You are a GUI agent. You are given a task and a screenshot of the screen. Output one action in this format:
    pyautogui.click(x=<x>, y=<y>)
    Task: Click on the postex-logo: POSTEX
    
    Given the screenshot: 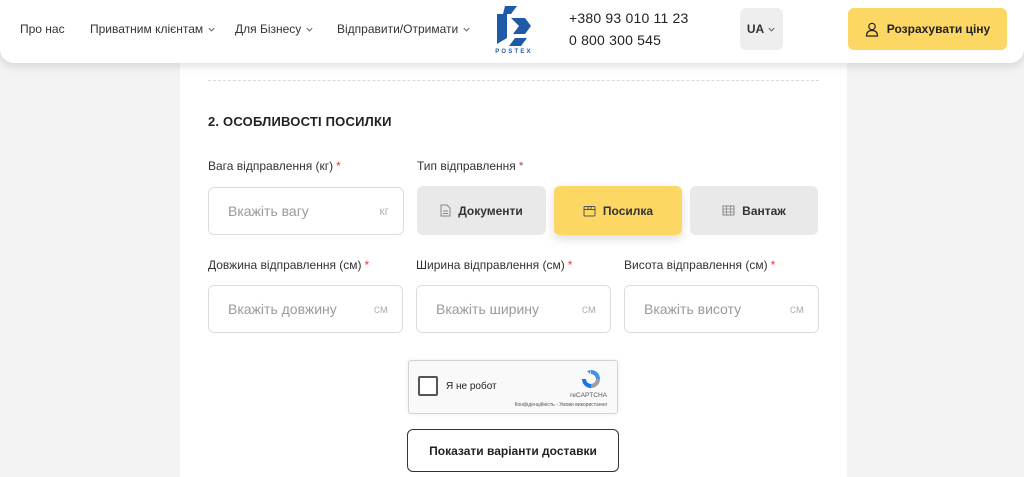 What is the action you would take?
    pyautogui.click(x=514, y=31)
    